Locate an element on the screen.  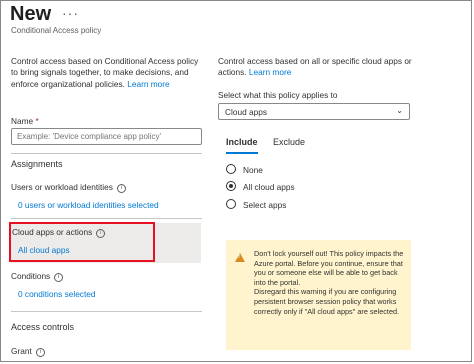
page-title: New is located at coordinates (31, 14).